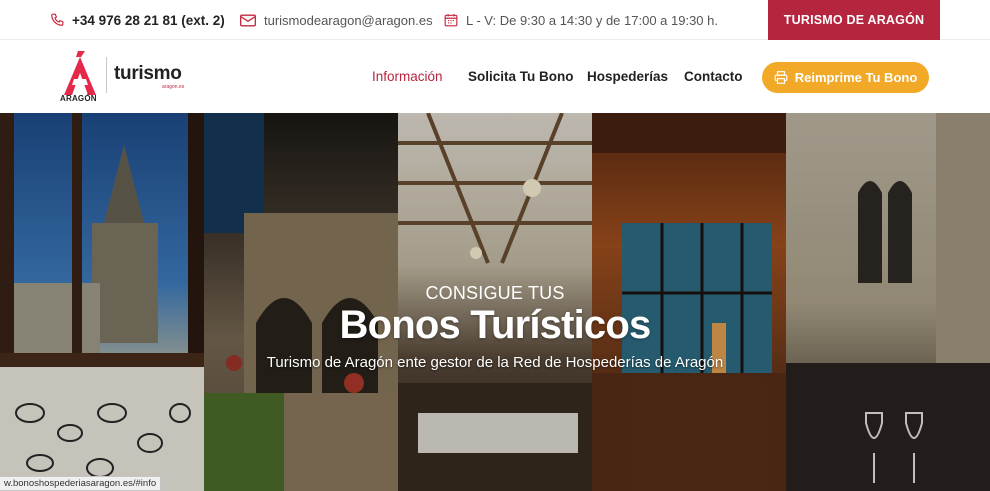 This screenshot has height=491, width=990. What do you see at coordinates (495, 325) in the screenshot?
I see `hero-title: Bonos Turísticos` at bounding box center [495, 325].